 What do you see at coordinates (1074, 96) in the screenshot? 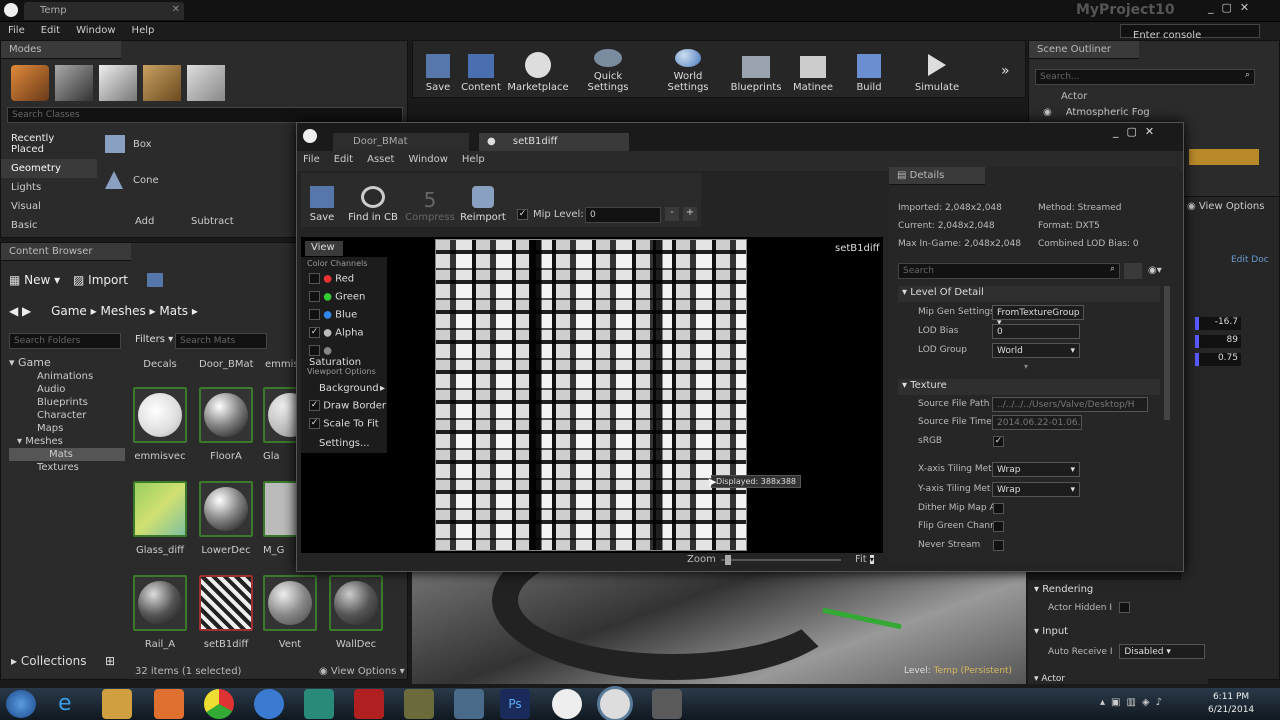
I see `outliner-column-actor: Actor` at bounding box center [1074, 96].